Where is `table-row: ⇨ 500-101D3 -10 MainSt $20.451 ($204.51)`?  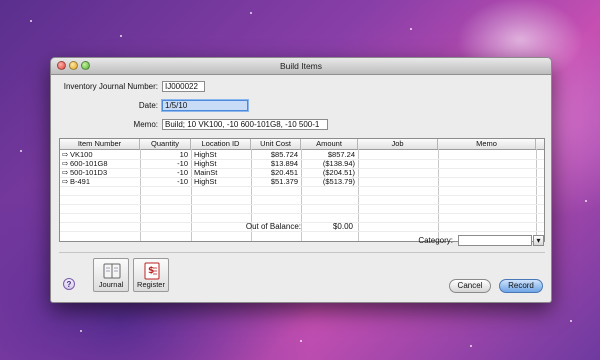
table-row: ⇨ 500-101D3 -10 MainSt $20.451 ($204.51) is located at coordinates (302, 172).